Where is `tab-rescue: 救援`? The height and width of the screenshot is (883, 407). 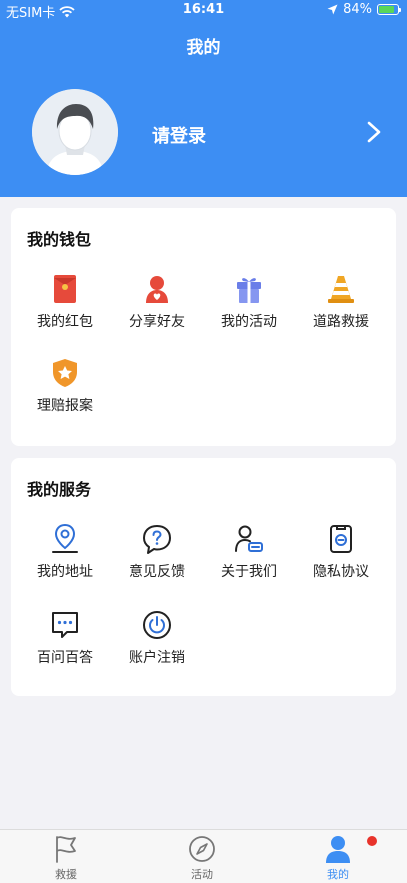 tab-rescue: 救援 is located at coordinates (66, 858).